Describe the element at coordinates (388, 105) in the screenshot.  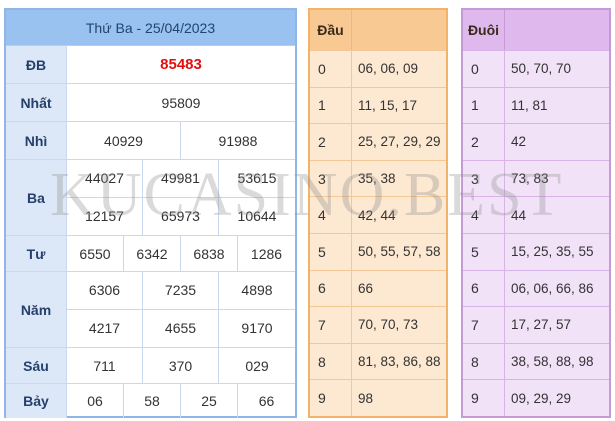
I see `digit-values: 11, 15, 17` at that location.